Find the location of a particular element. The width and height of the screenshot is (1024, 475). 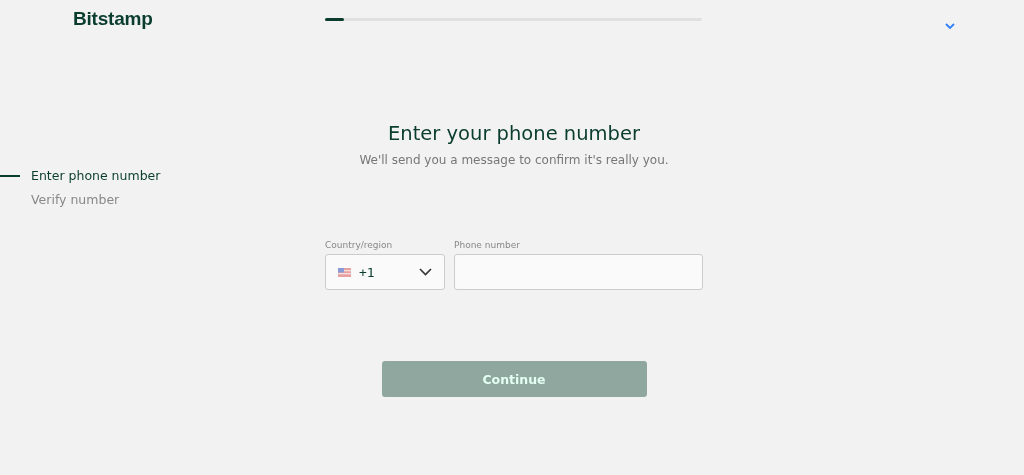

phone-number-field is located at coordinates (578, 272).